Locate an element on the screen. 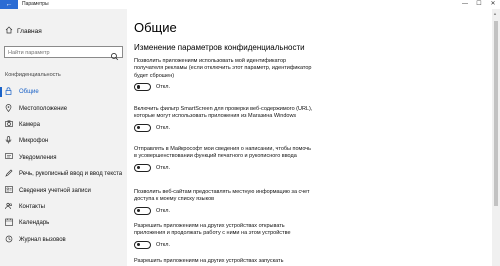 The height and width of the screenshot is (266, 500). sidebar-item-label: Речь, рукописный ввод и ввод текста is located at coordinates (71, 174).